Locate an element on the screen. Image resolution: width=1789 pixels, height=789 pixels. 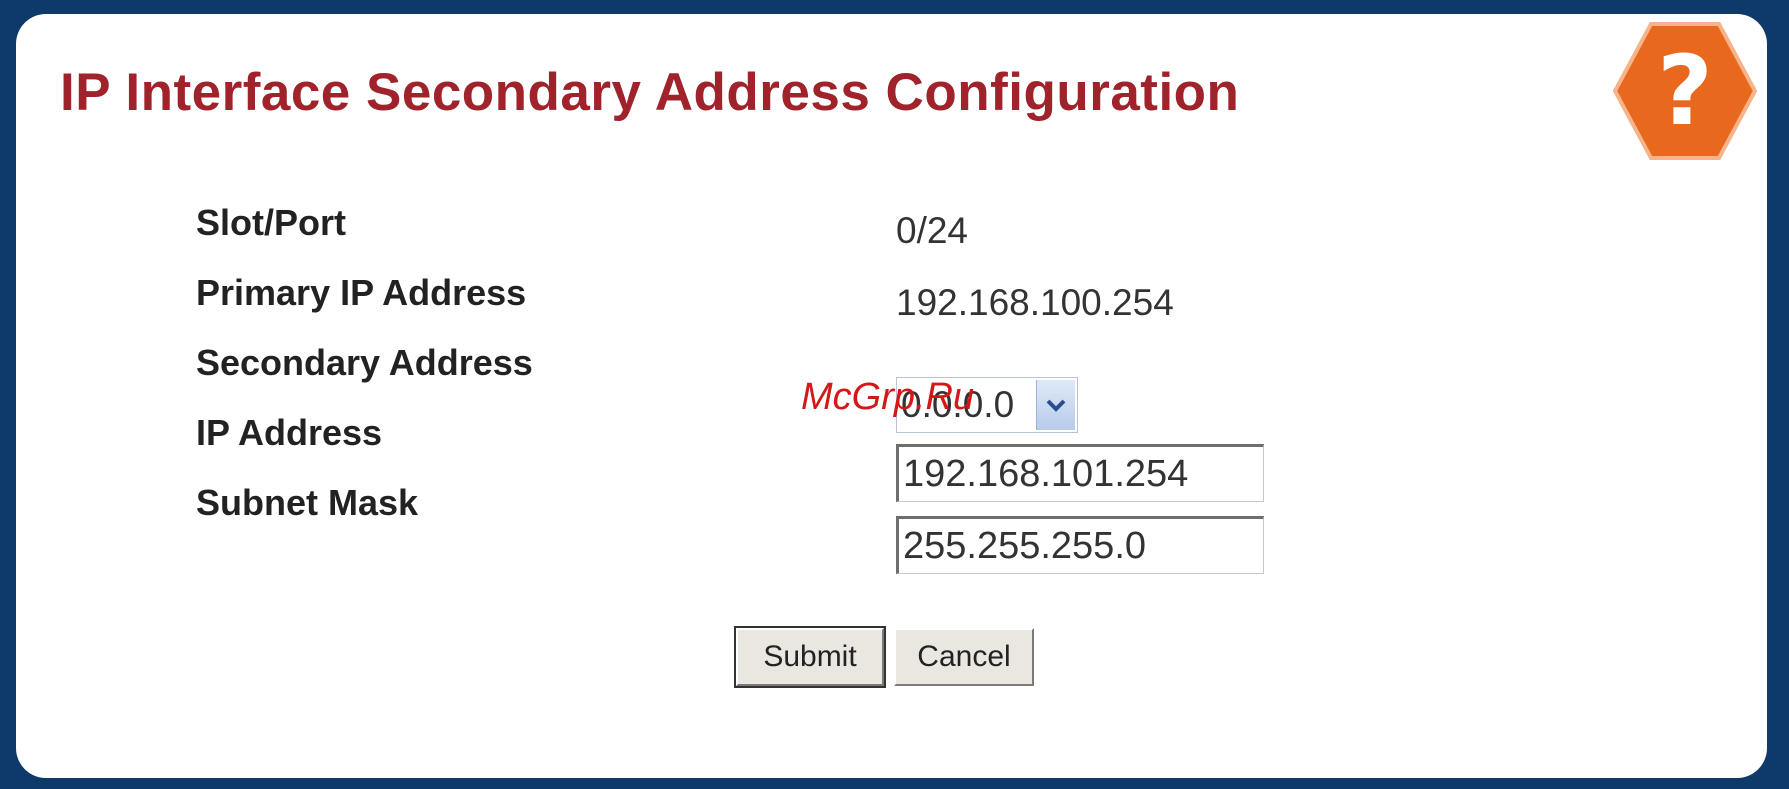
cancel-button: Cancel is located at coordinates (964, 657).